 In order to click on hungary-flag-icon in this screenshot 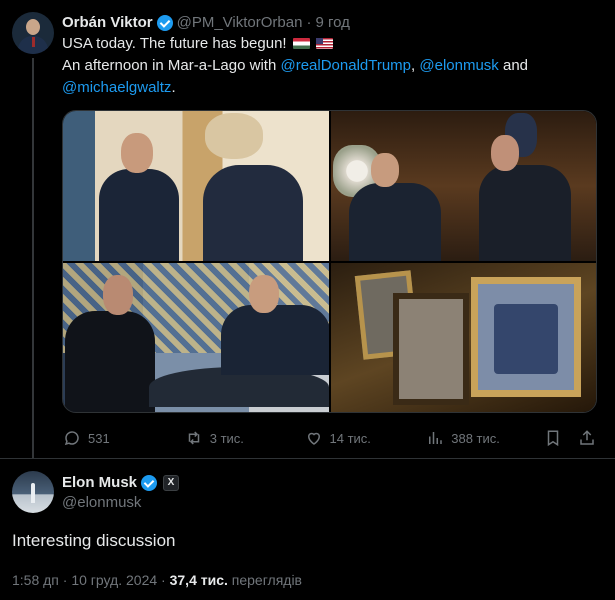, I will do `click(301, 43)`.